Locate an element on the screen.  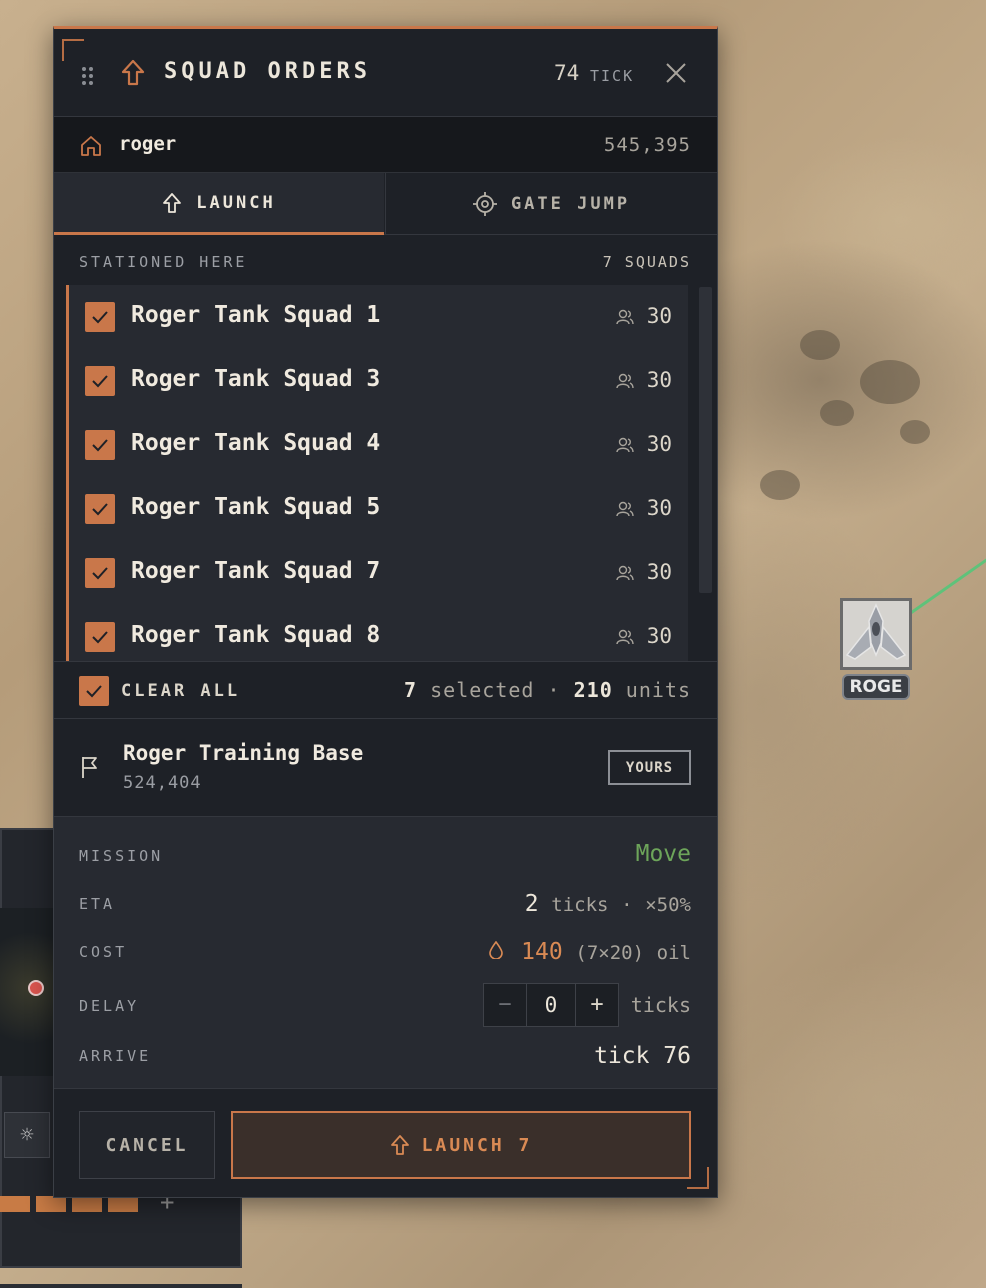
origin-name: roger is located at coordinates (148, 144).